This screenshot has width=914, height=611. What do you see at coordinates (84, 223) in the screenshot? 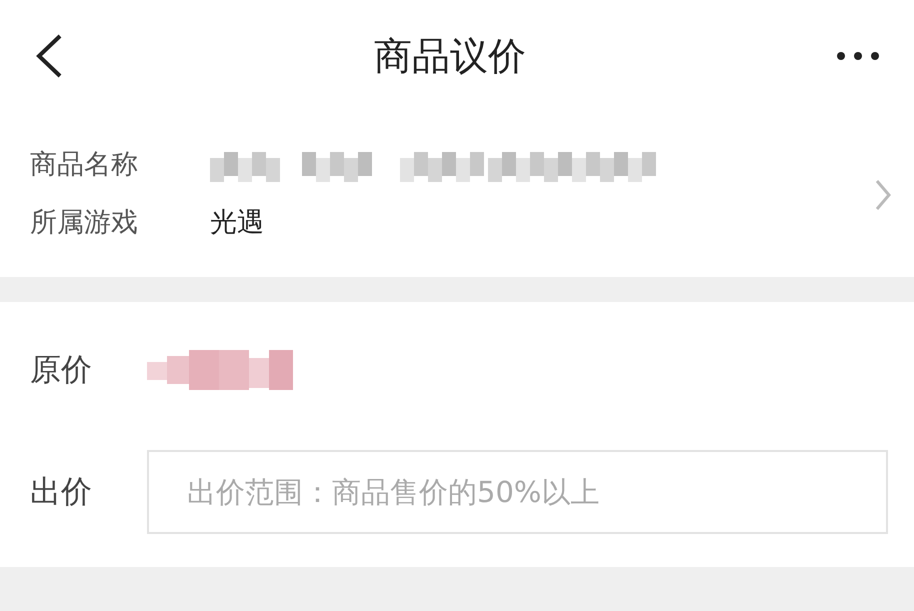
I see `field-label: 所属游戏` at bounding box center [84, 223].